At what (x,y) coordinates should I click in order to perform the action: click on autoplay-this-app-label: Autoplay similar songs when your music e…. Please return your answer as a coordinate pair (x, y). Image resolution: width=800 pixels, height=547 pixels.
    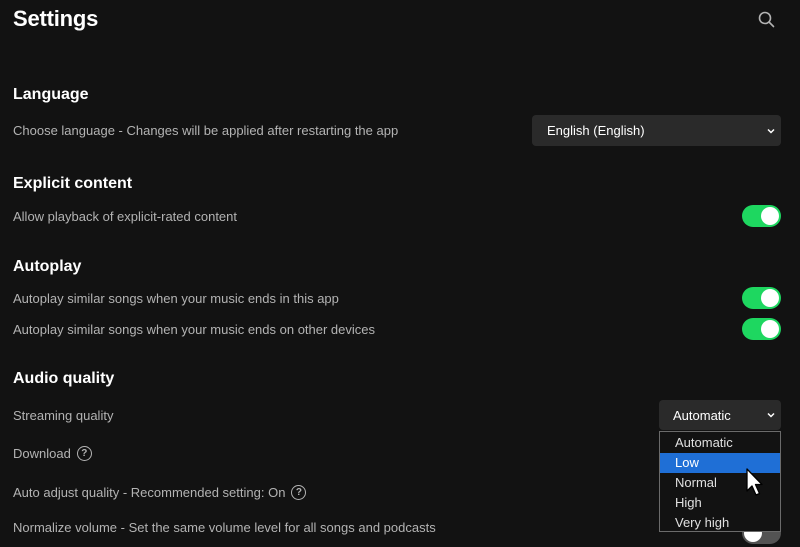
    Looking at the image, I should click on (176, 298).